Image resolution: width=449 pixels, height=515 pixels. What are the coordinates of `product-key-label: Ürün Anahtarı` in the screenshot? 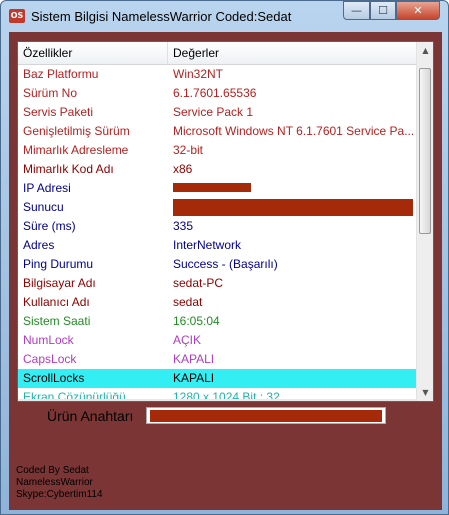 It's located at (90, 416).